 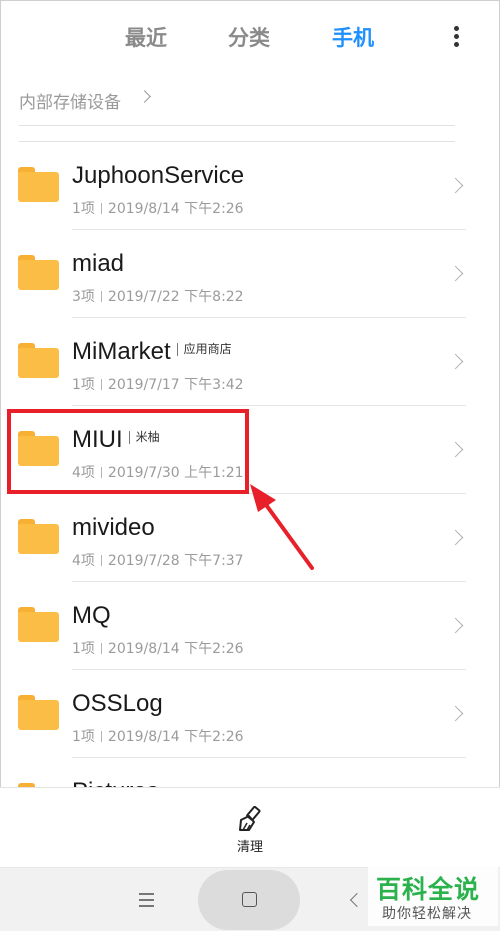 What do you see at coordinates (152, 351) in the screenshot?
I see `folder-name: MiMarket 应用商店` at bounding box center [152, 351].